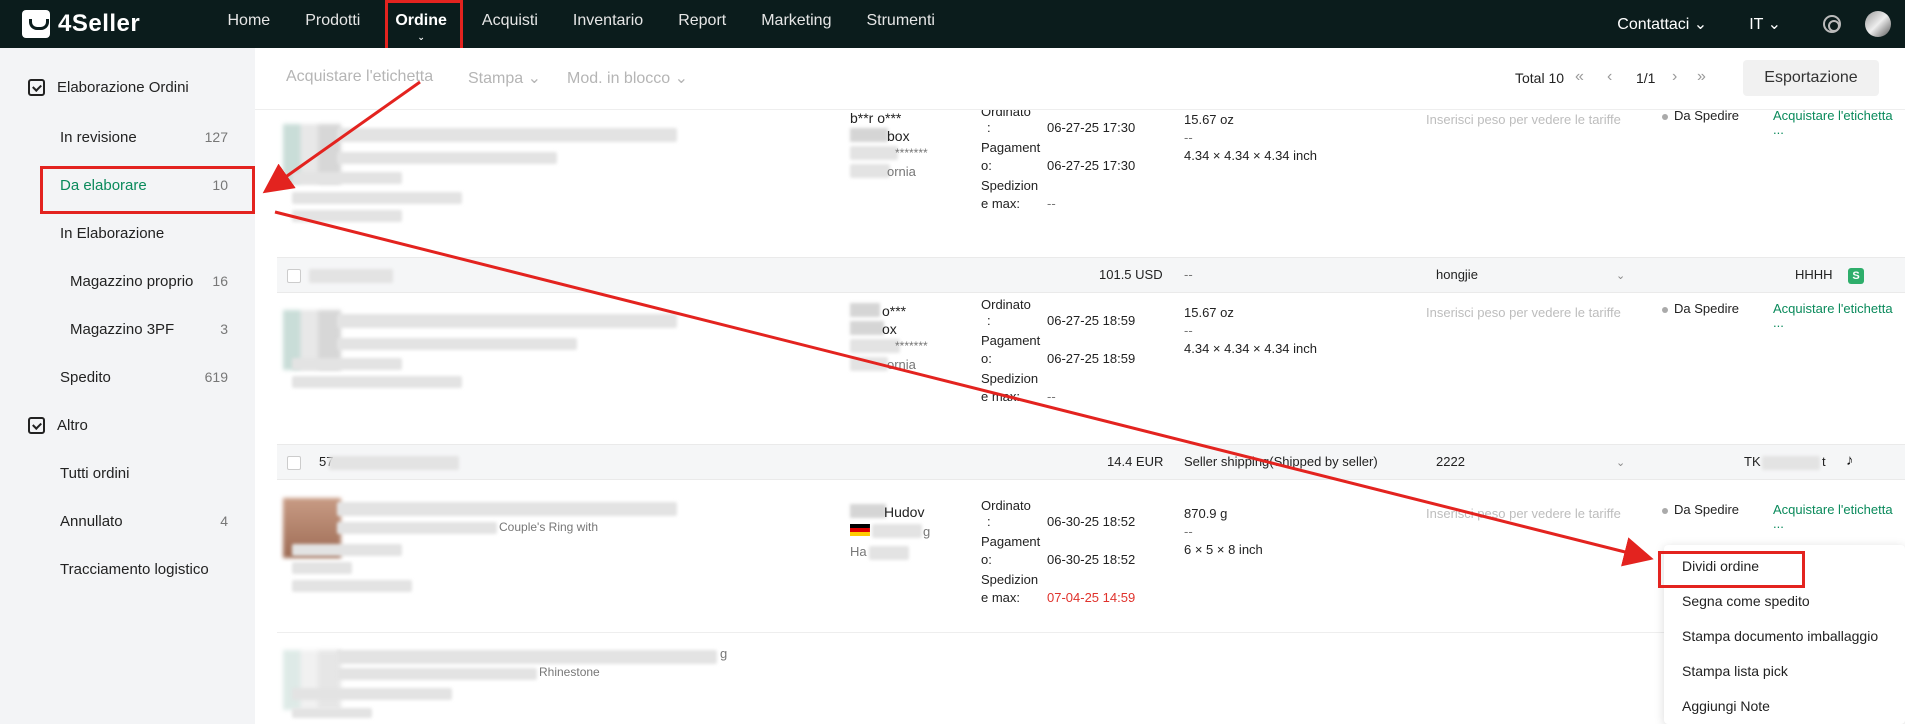 This screenshot has height=724, width=1905. I want to click on nav-acquisti: Acquisti, so click(509, 24).